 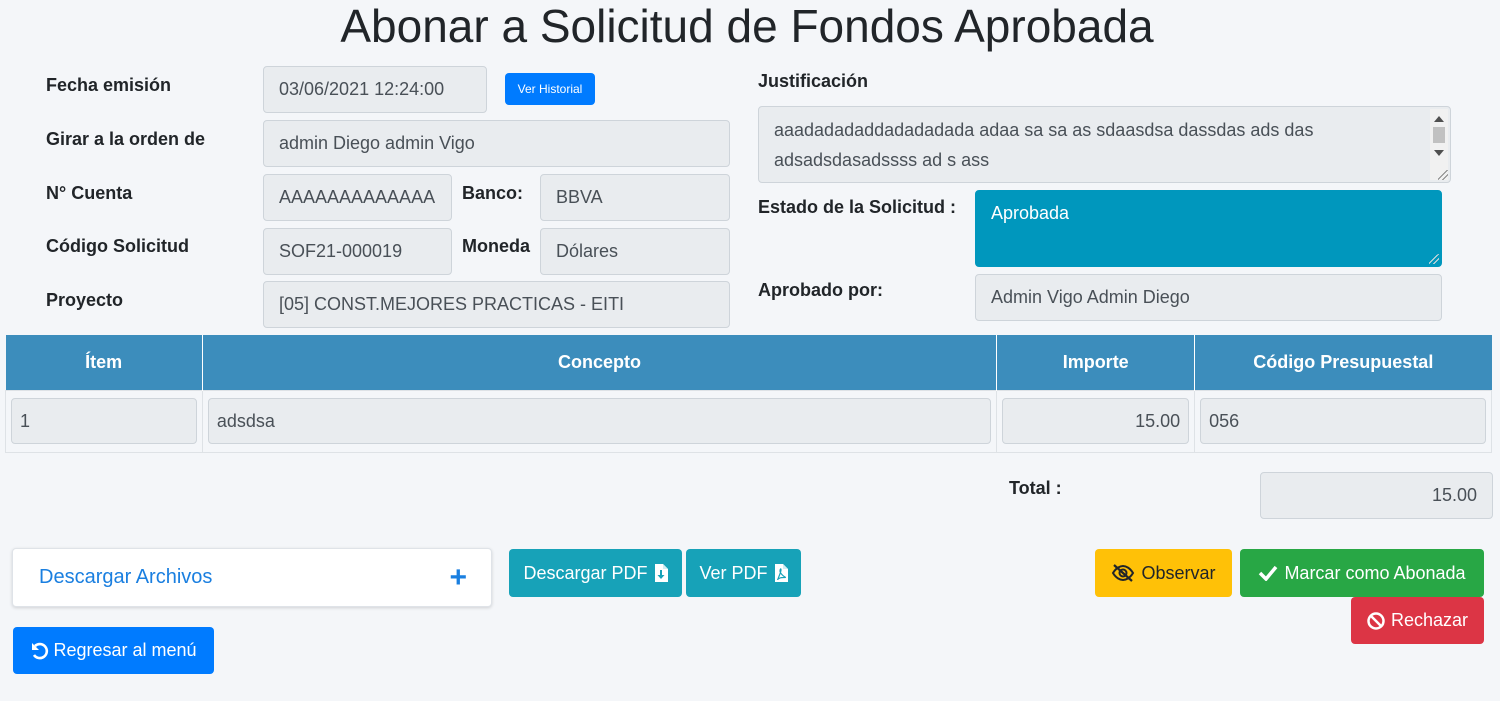 What do you see at coordinates (1096, 362) in the screenshot?
I see `column-header-importe: Importe` at bounding box center [1096, 362].